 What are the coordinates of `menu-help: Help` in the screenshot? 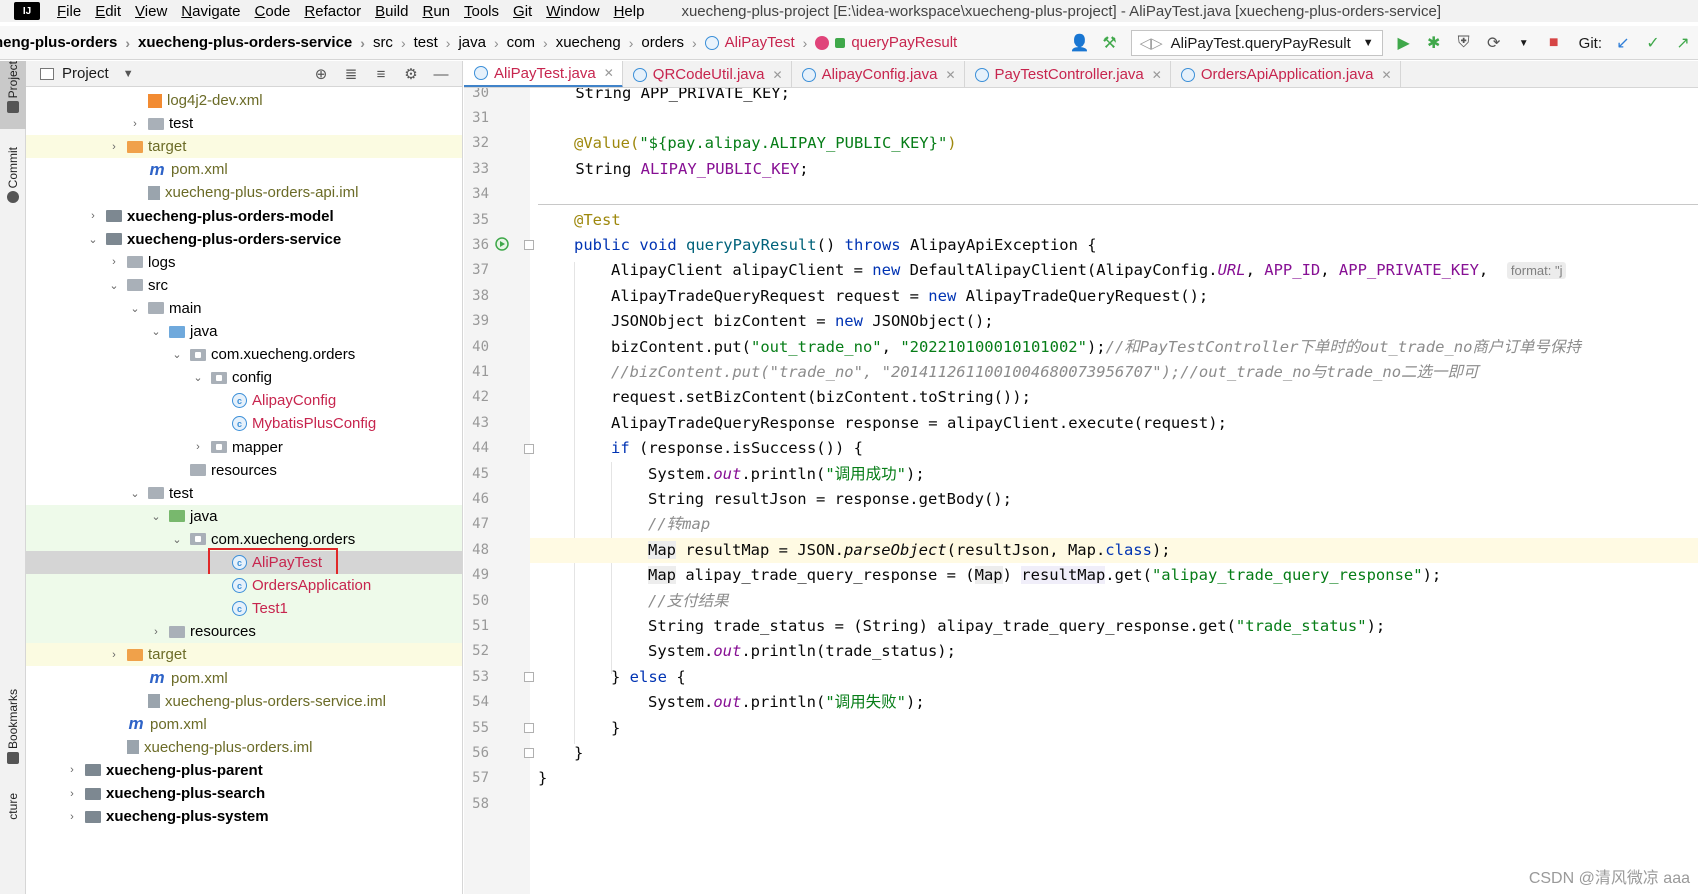 It's located at (629, 11).